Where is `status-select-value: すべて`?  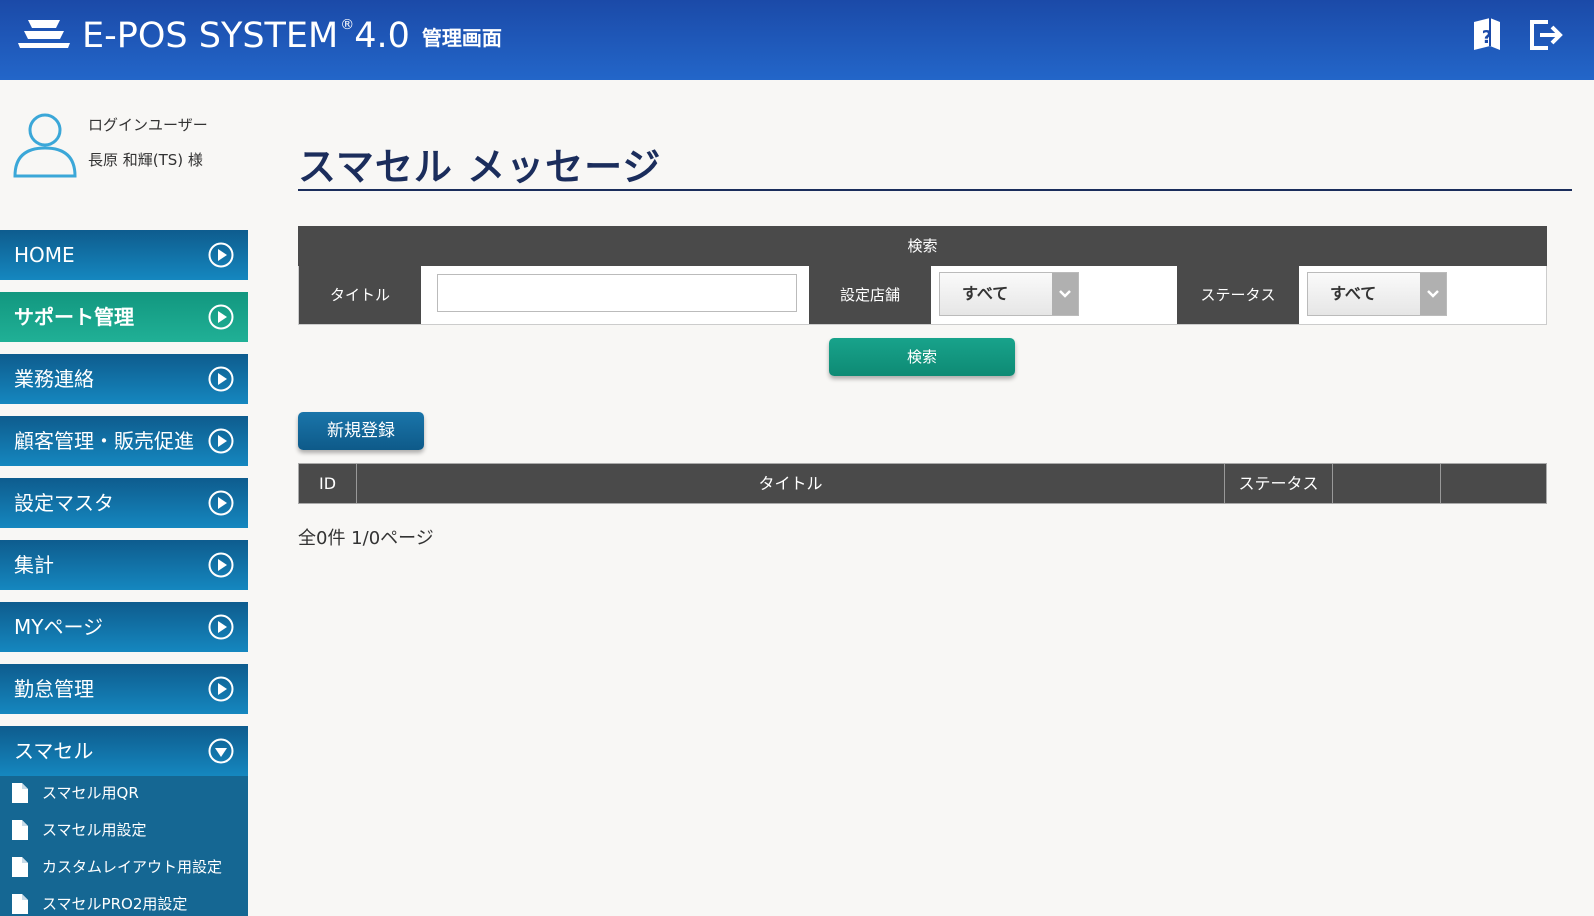 status-select-value: すべて is located at coordinates (1353, 293).